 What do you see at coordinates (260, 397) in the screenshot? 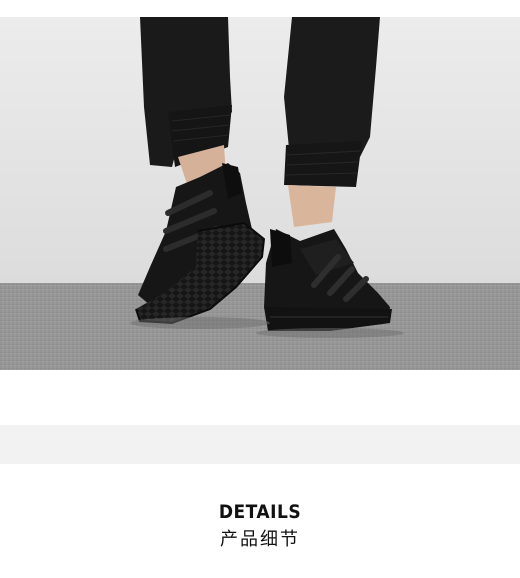
I see `spacer-white-block` at bounding box center [260, 397].